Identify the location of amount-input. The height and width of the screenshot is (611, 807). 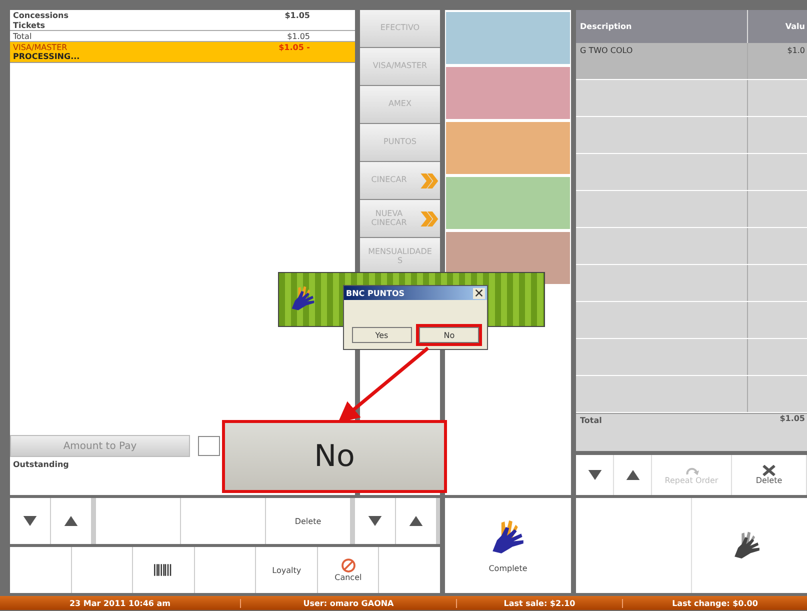
(209, 446).